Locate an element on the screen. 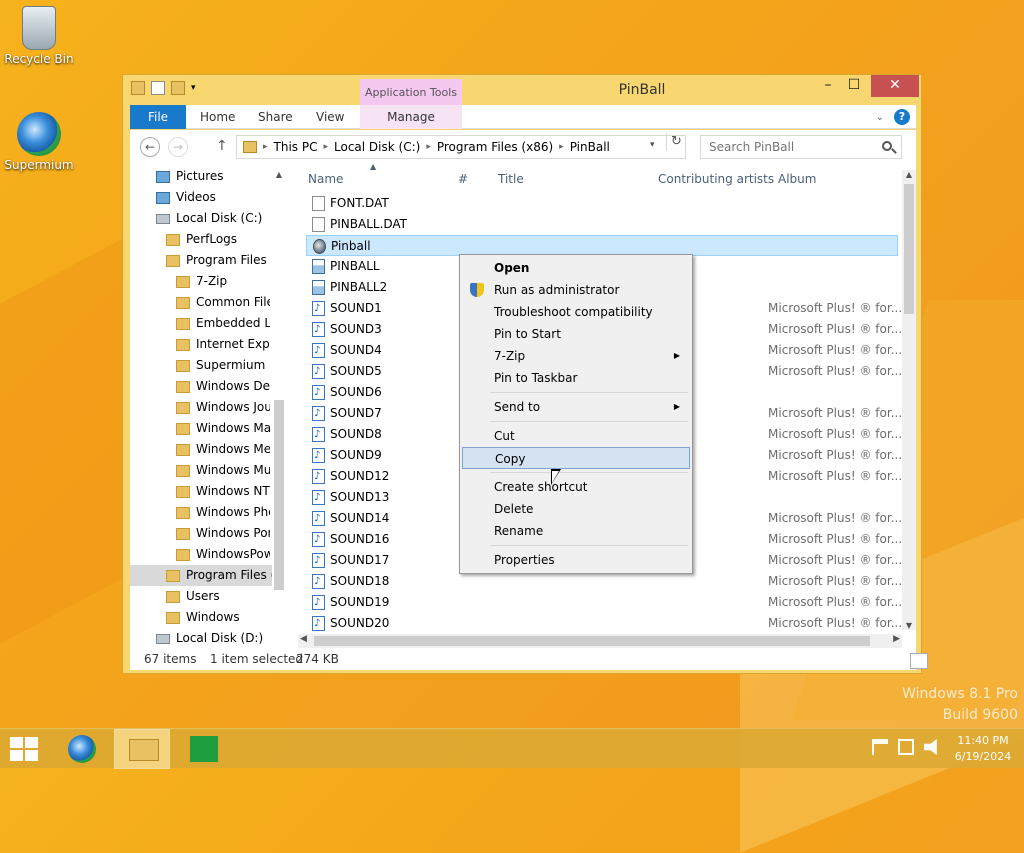 Image resolution: width=1024 pixels, height=853 pixels. recycle-bin-desktop-icon: Recycle Bin is located at coordinates (39, 36).